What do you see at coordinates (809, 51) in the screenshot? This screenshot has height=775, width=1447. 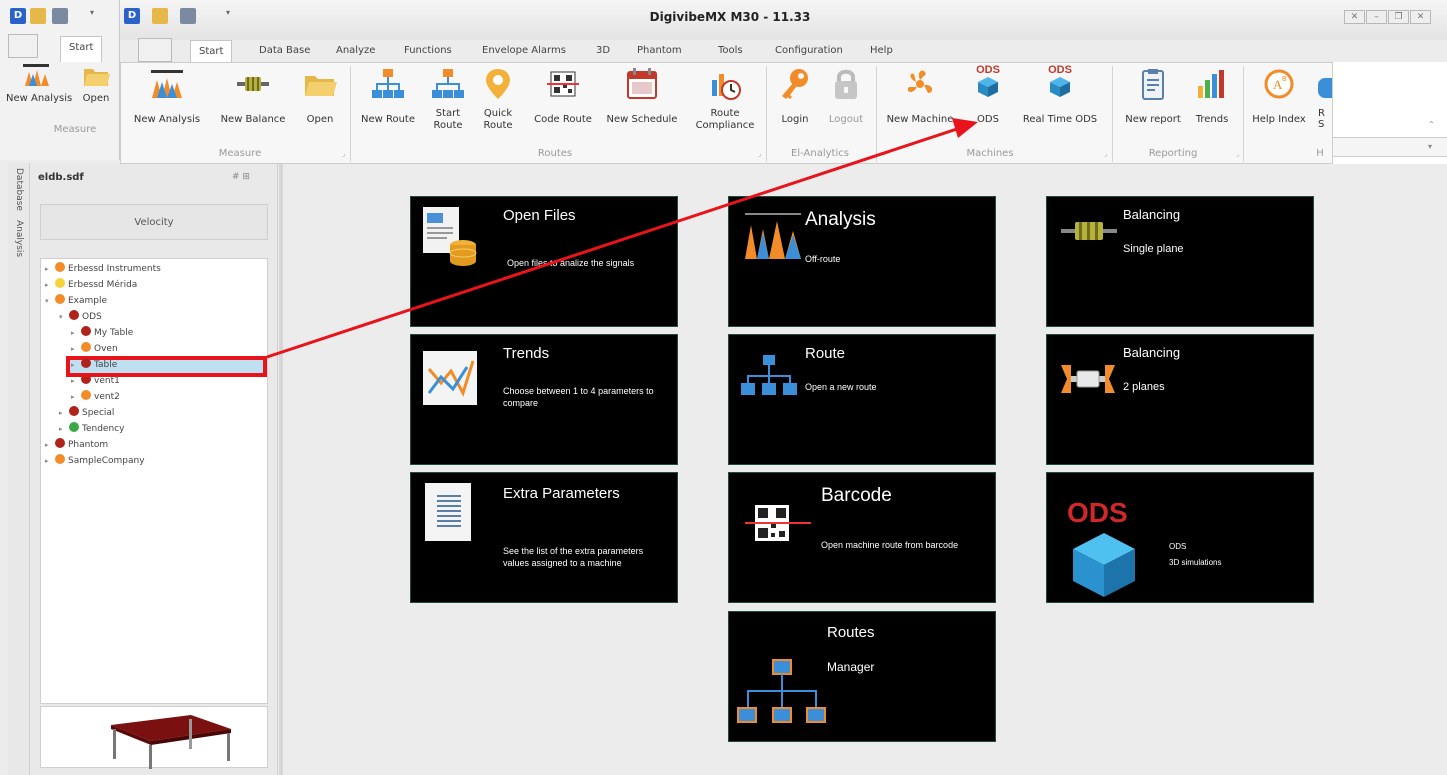 I see `tab-configuration: Configuration` at bounding box center [809, 51].